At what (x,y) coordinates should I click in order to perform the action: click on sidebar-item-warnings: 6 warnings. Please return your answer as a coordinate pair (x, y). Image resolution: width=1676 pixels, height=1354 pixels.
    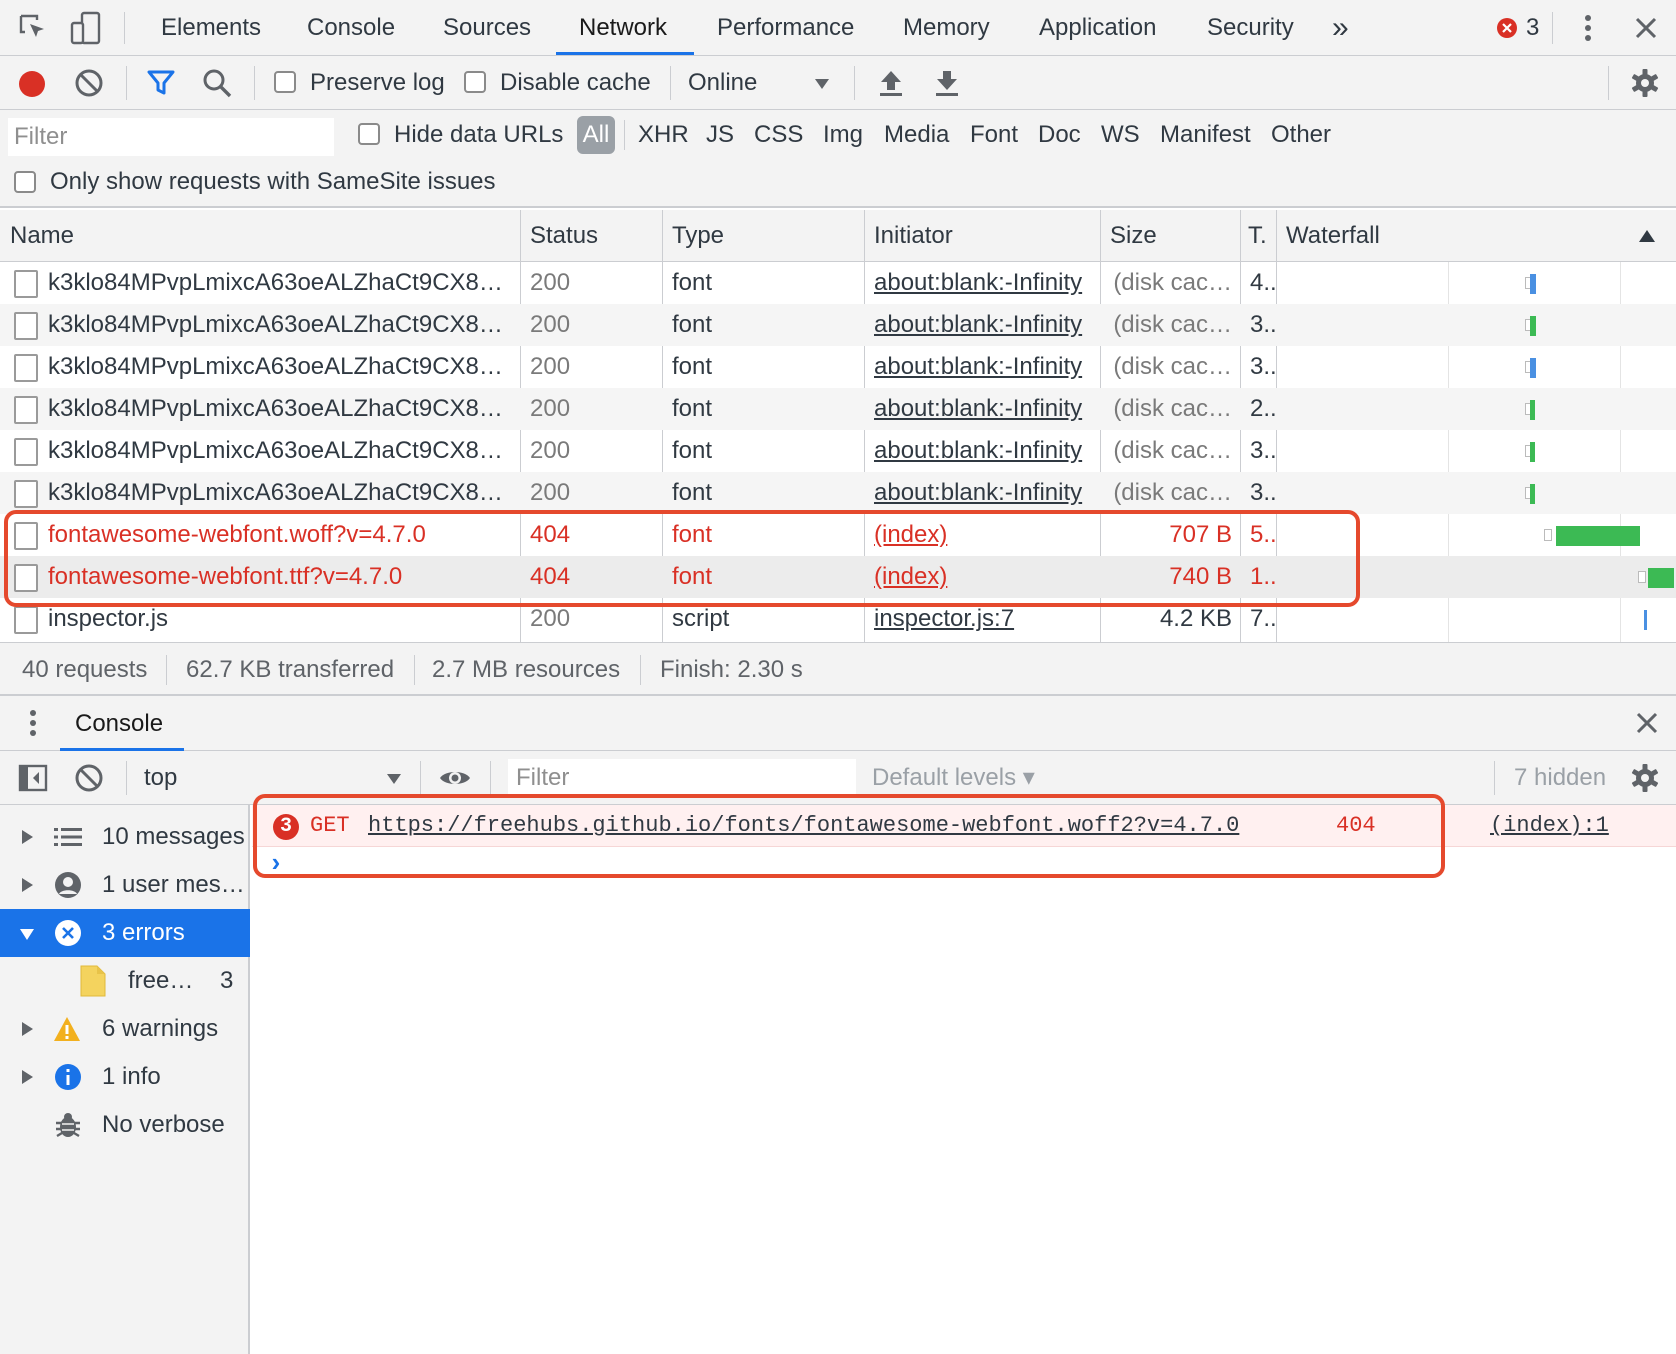
    Looking at the image, I should click on (125, 1029).